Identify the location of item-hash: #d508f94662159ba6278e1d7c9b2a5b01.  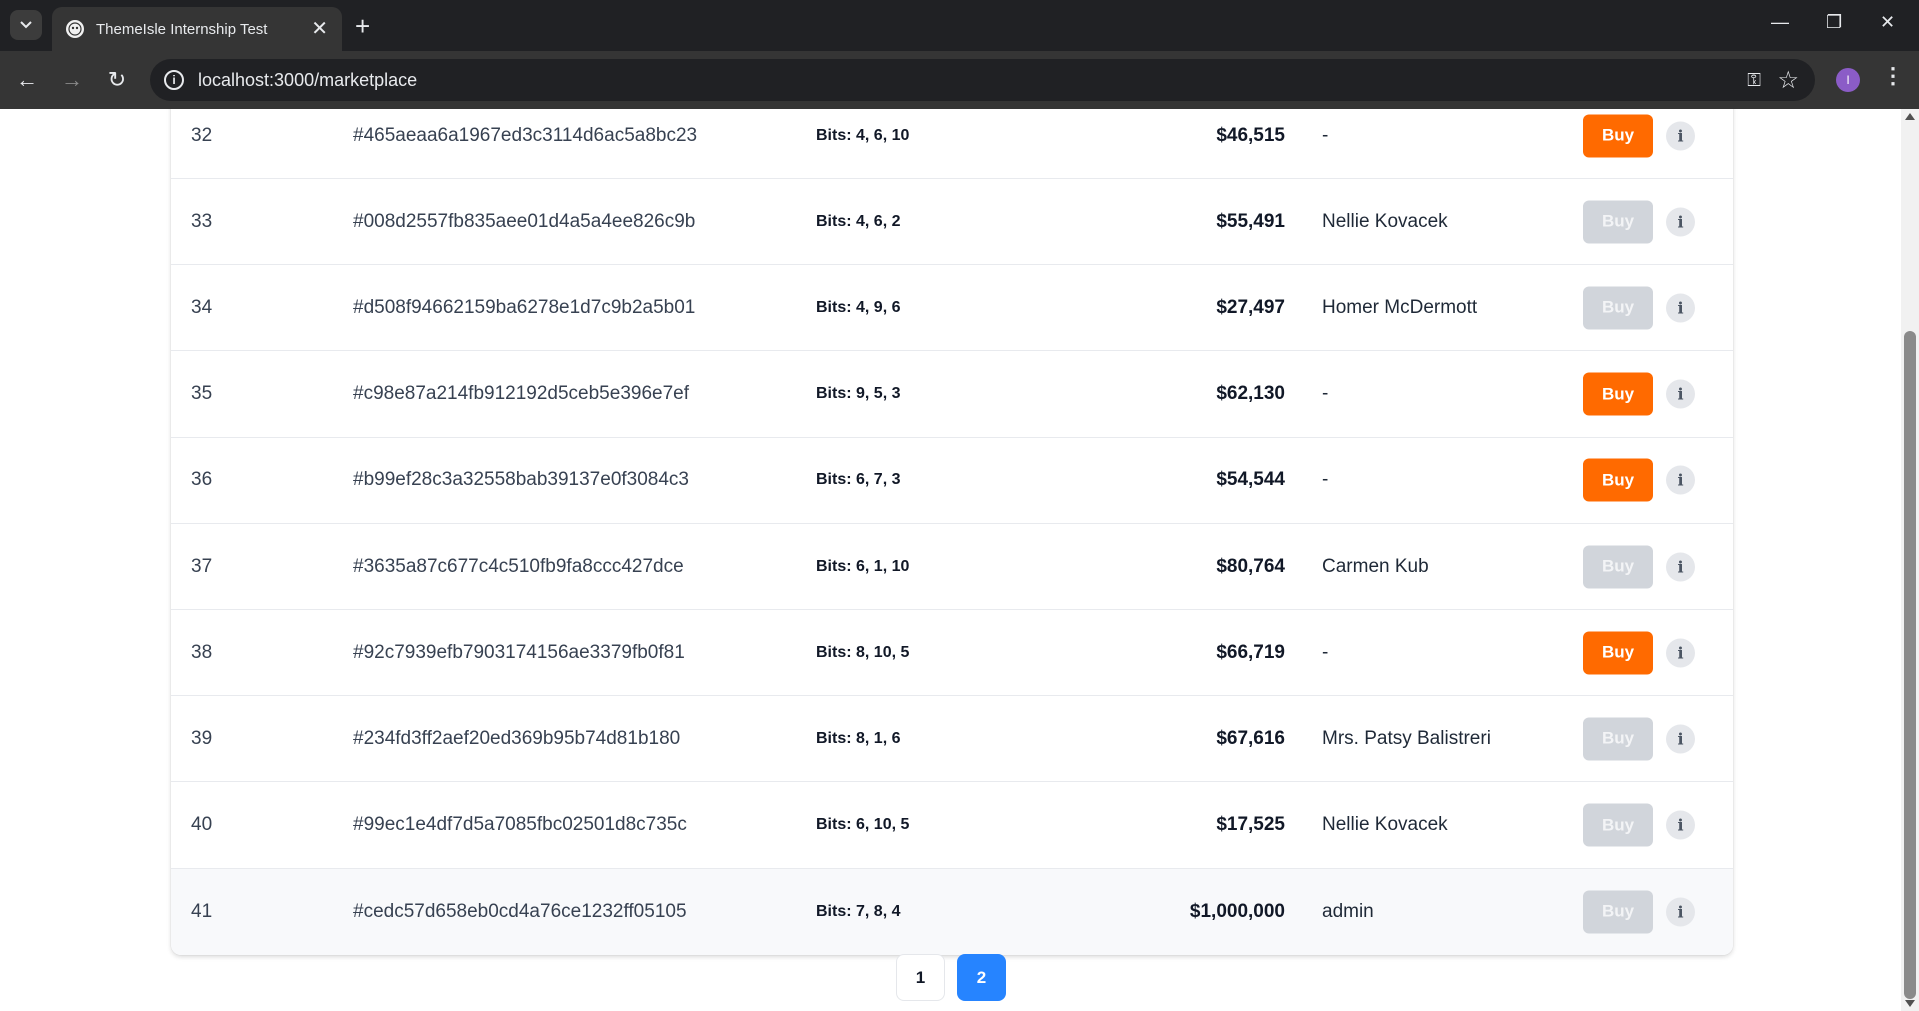
(524, 307).